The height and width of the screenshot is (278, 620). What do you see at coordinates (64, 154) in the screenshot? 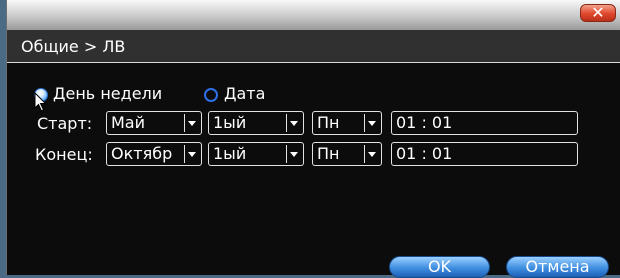
I see `end-label: Конец:` at bounding box center [64, 154].